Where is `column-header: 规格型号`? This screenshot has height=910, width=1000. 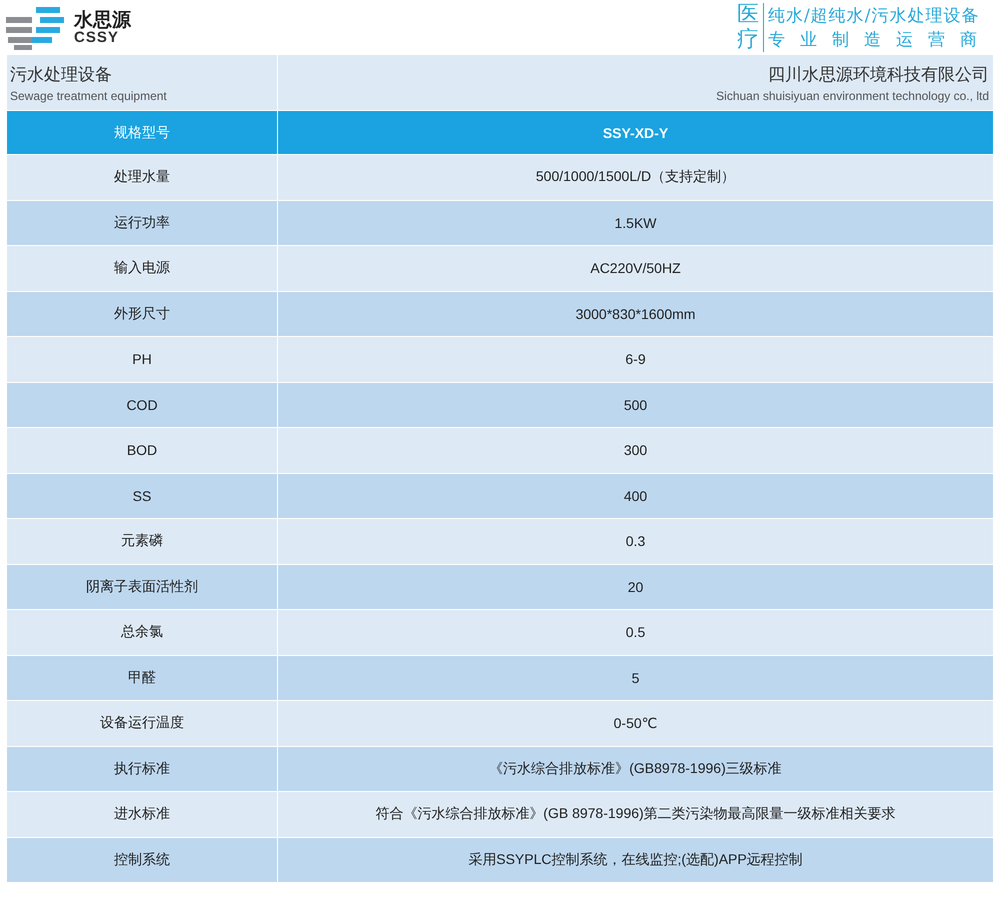 column-header: 规格型号 is located at coordinates (142, 132).